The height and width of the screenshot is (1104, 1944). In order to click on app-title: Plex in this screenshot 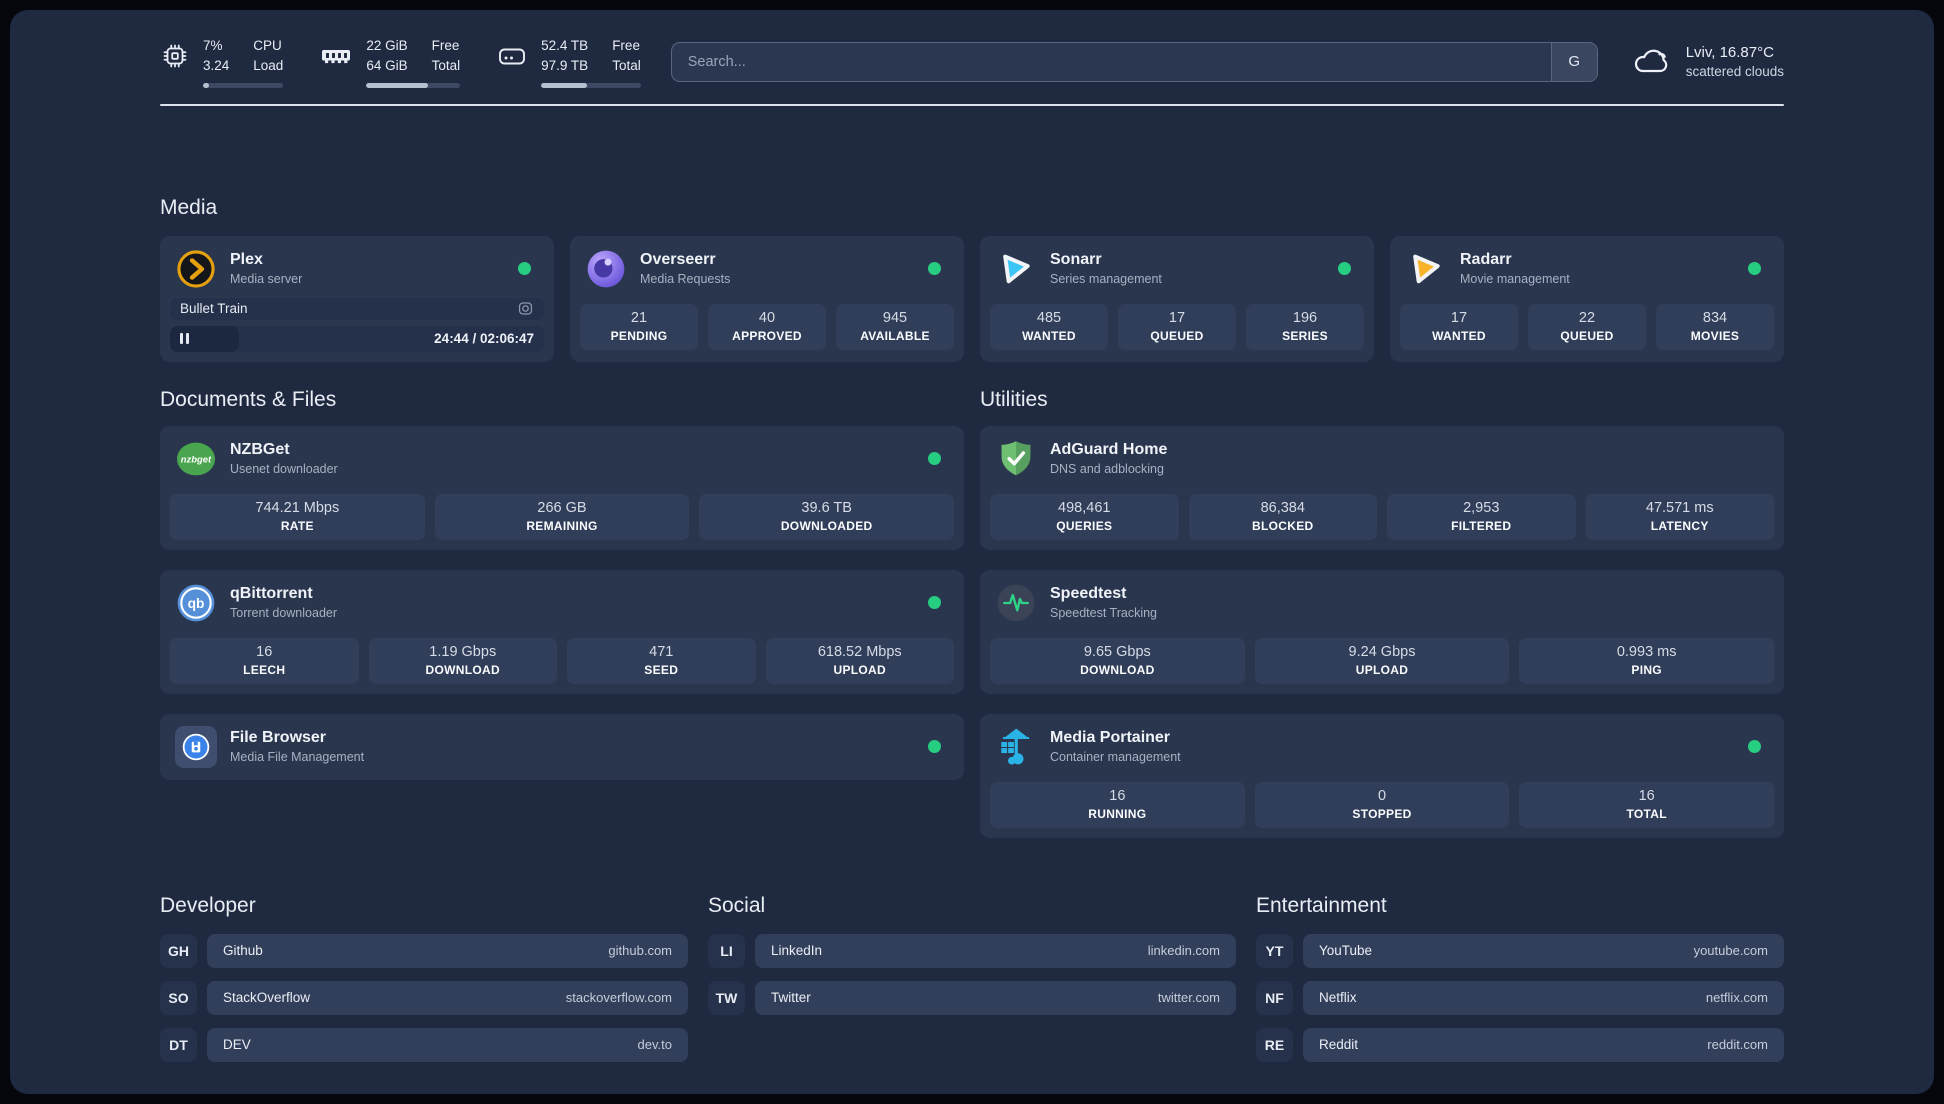, I will do `click(246, 259)`.